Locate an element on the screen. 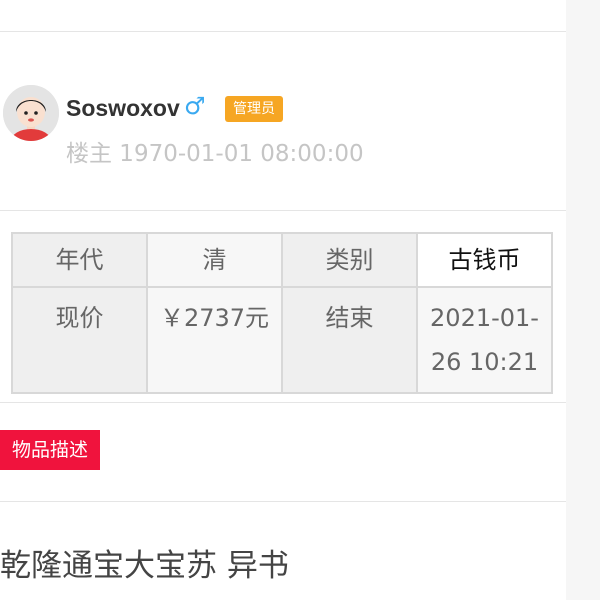  end-label: 结束 is located at coordinates (349, 340).